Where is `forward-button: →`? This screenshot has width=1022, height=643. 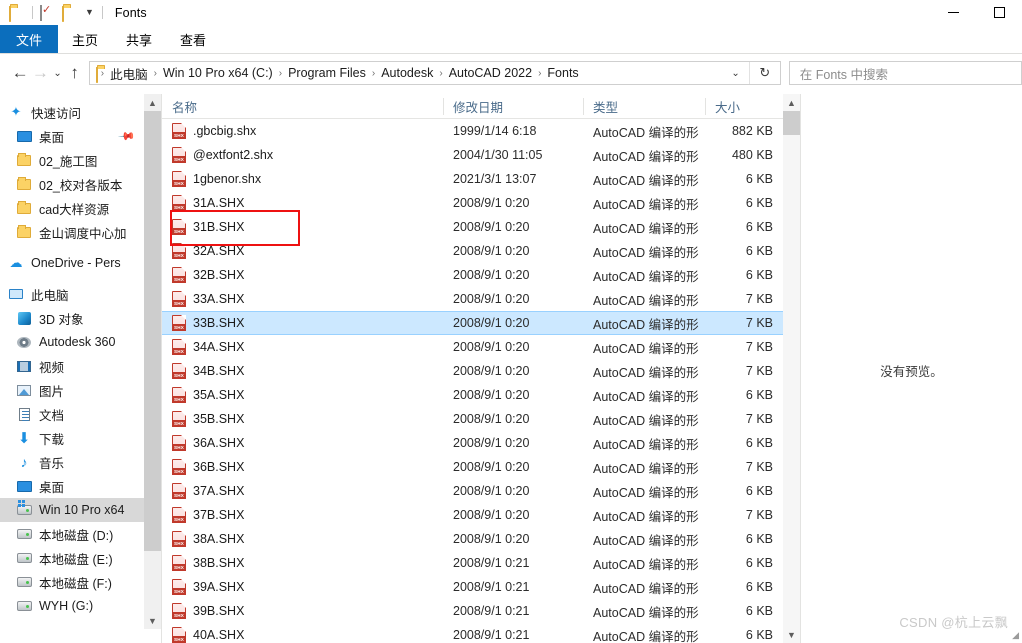
forward-button: → is located at coordinates (40, 73).